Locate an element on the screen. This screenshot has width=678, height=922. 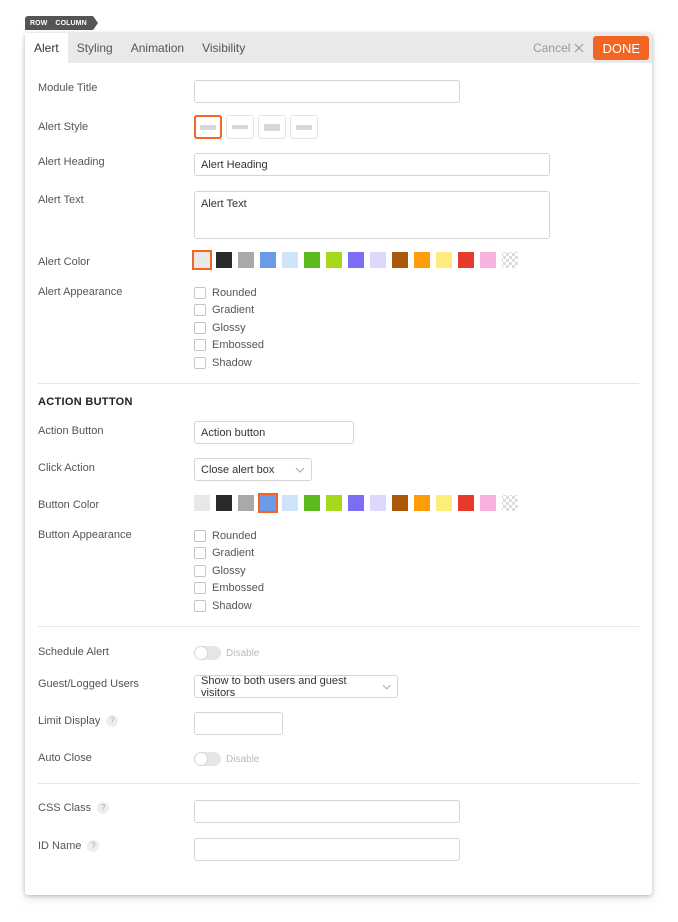
alert-appearance-shadow: Shadow is located at coordinates (229, 363).